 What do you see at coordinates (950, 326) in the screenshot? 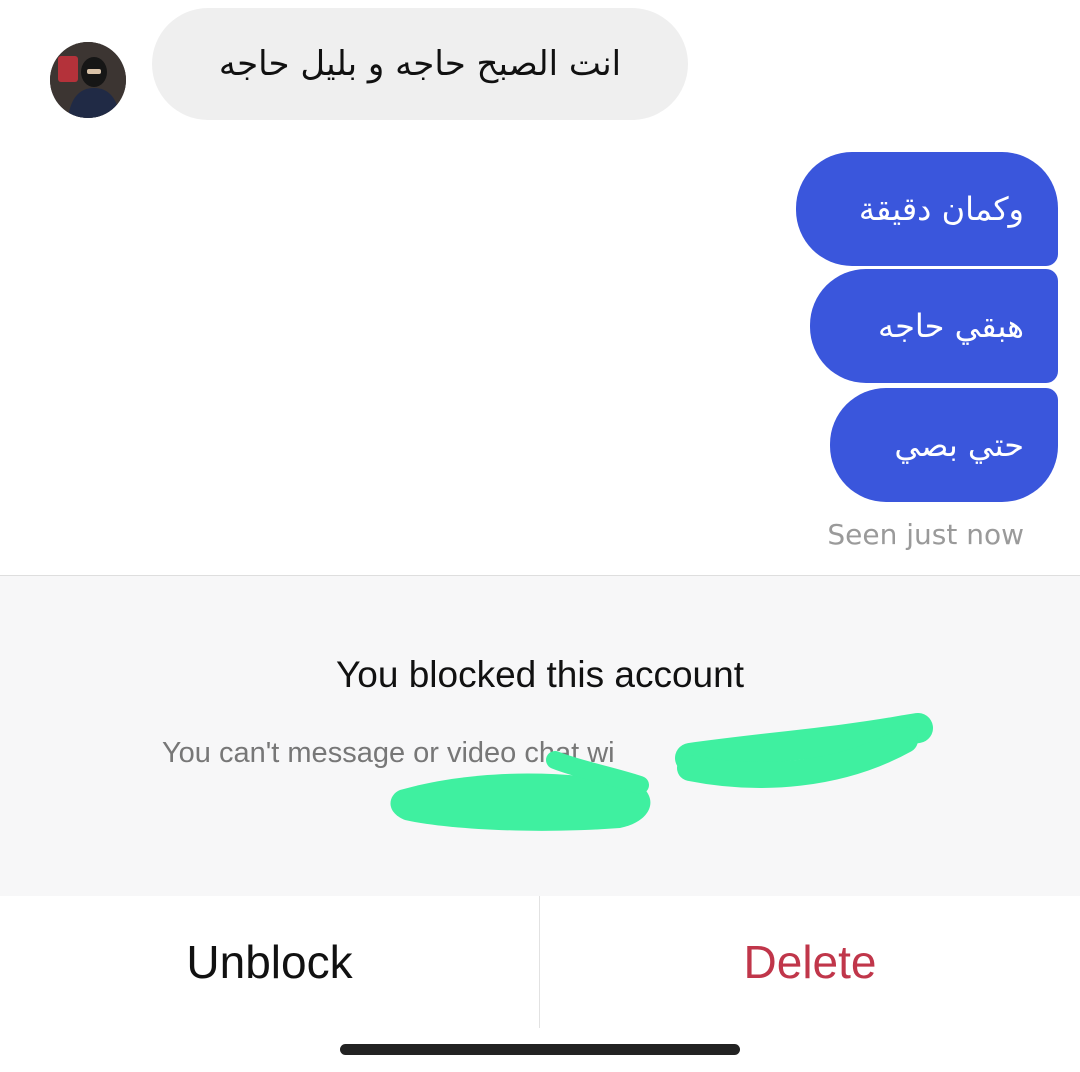
I see `message-text: هبقي حاجه` at bounding box center [950, 326].